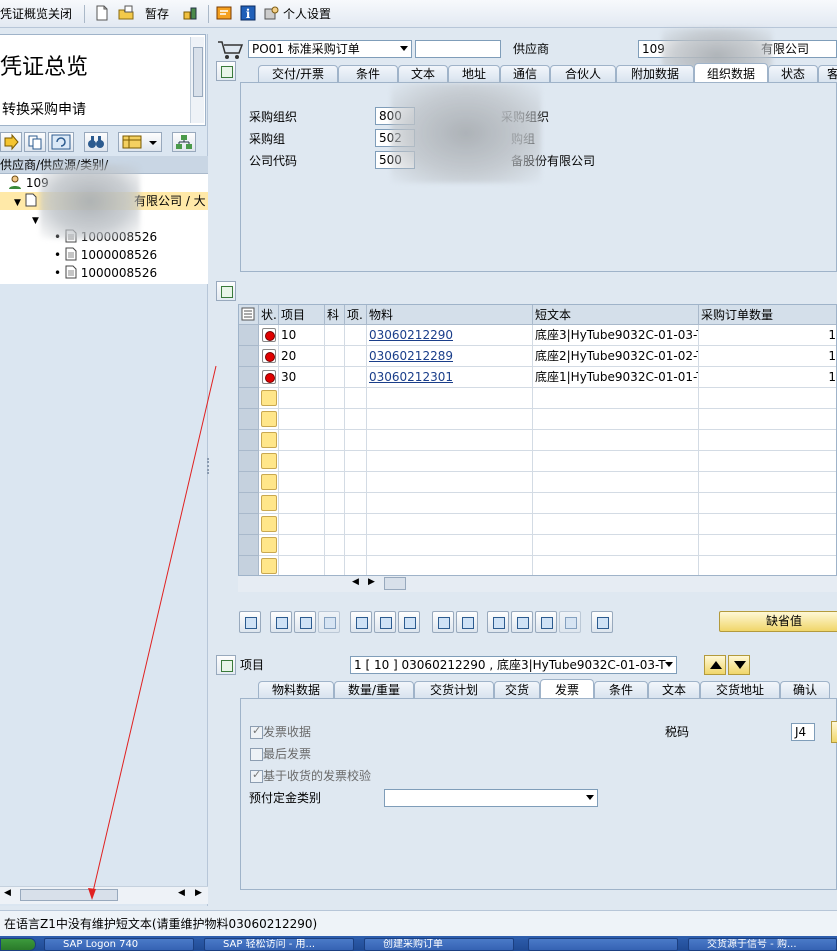  What do you see at coordinates (305, 622) in the screenshot?
I see `select-block-button` at bounding box center [305, 622].